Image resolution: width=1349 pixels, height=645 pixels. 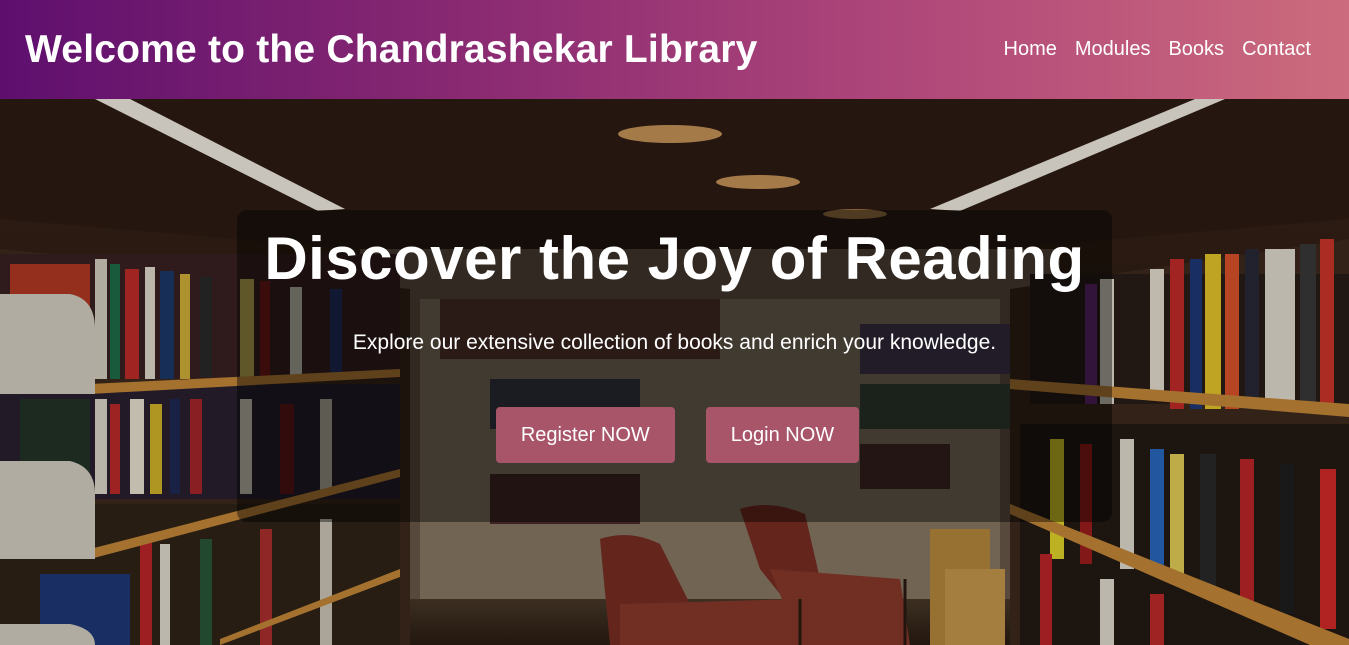 What do you see at coordinates (1196, 49) in the screenshot?
I see `nav-books: Books` at bounding box center [1196, 49].